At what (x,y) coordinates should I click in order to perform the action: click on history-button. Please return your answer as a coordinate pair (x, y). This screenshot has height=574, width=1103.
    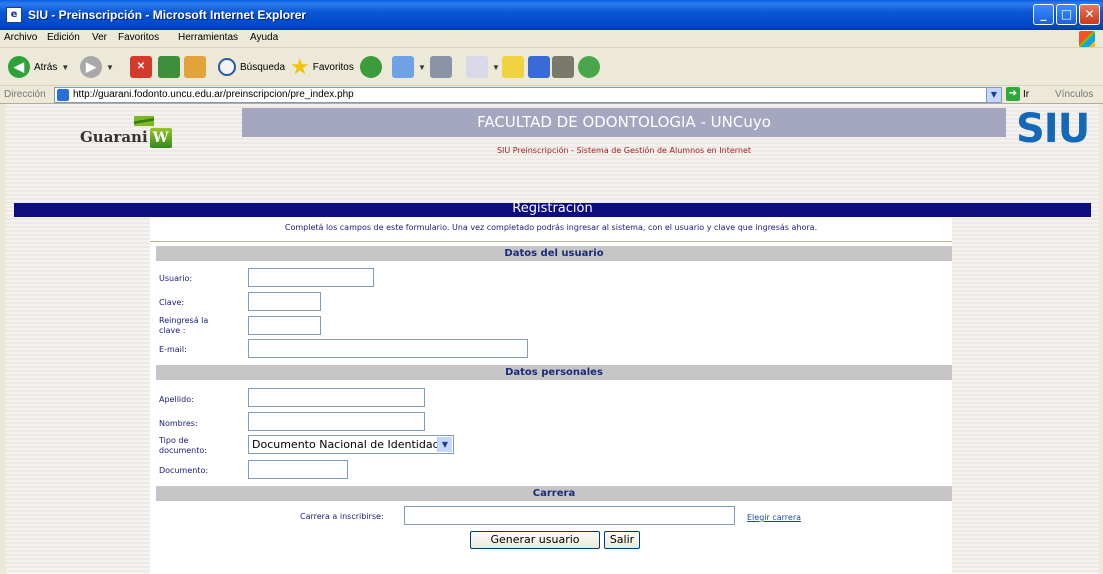
    Looking at the image, I should click on (371, 67).